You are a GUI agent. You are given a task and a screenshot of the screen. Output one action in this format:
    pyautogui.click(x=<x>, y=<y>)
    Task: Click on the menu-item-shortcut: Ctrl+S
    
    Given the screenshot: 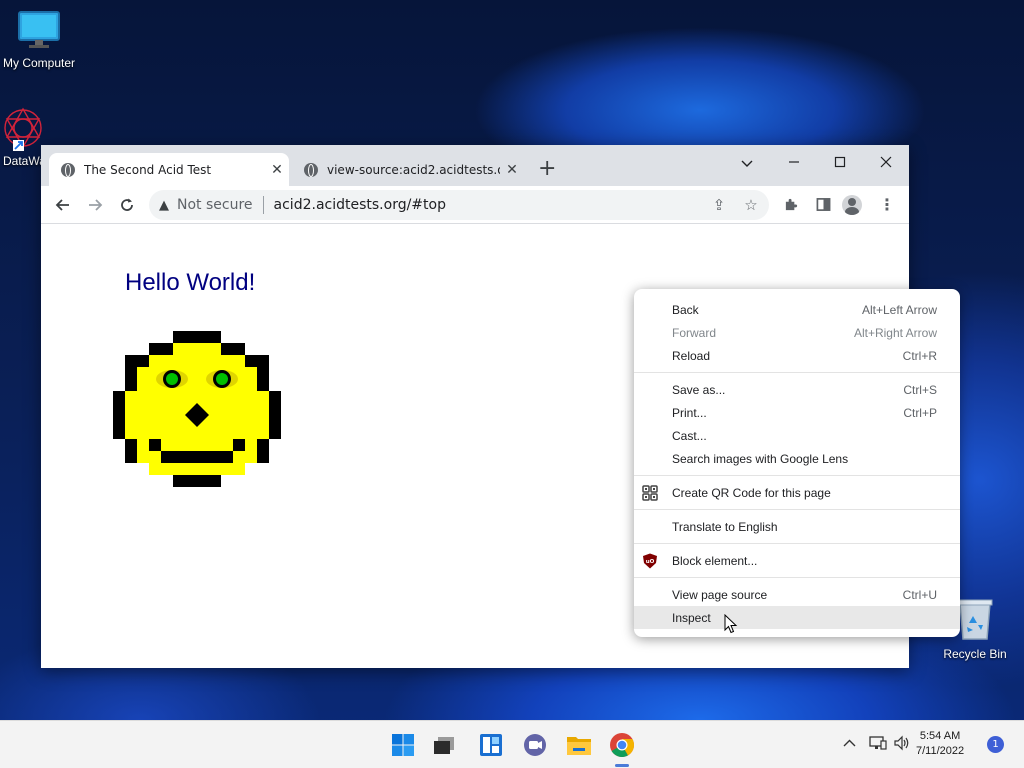 What is the action you would take?
    pyautogui.click(x=920, y=389)
    